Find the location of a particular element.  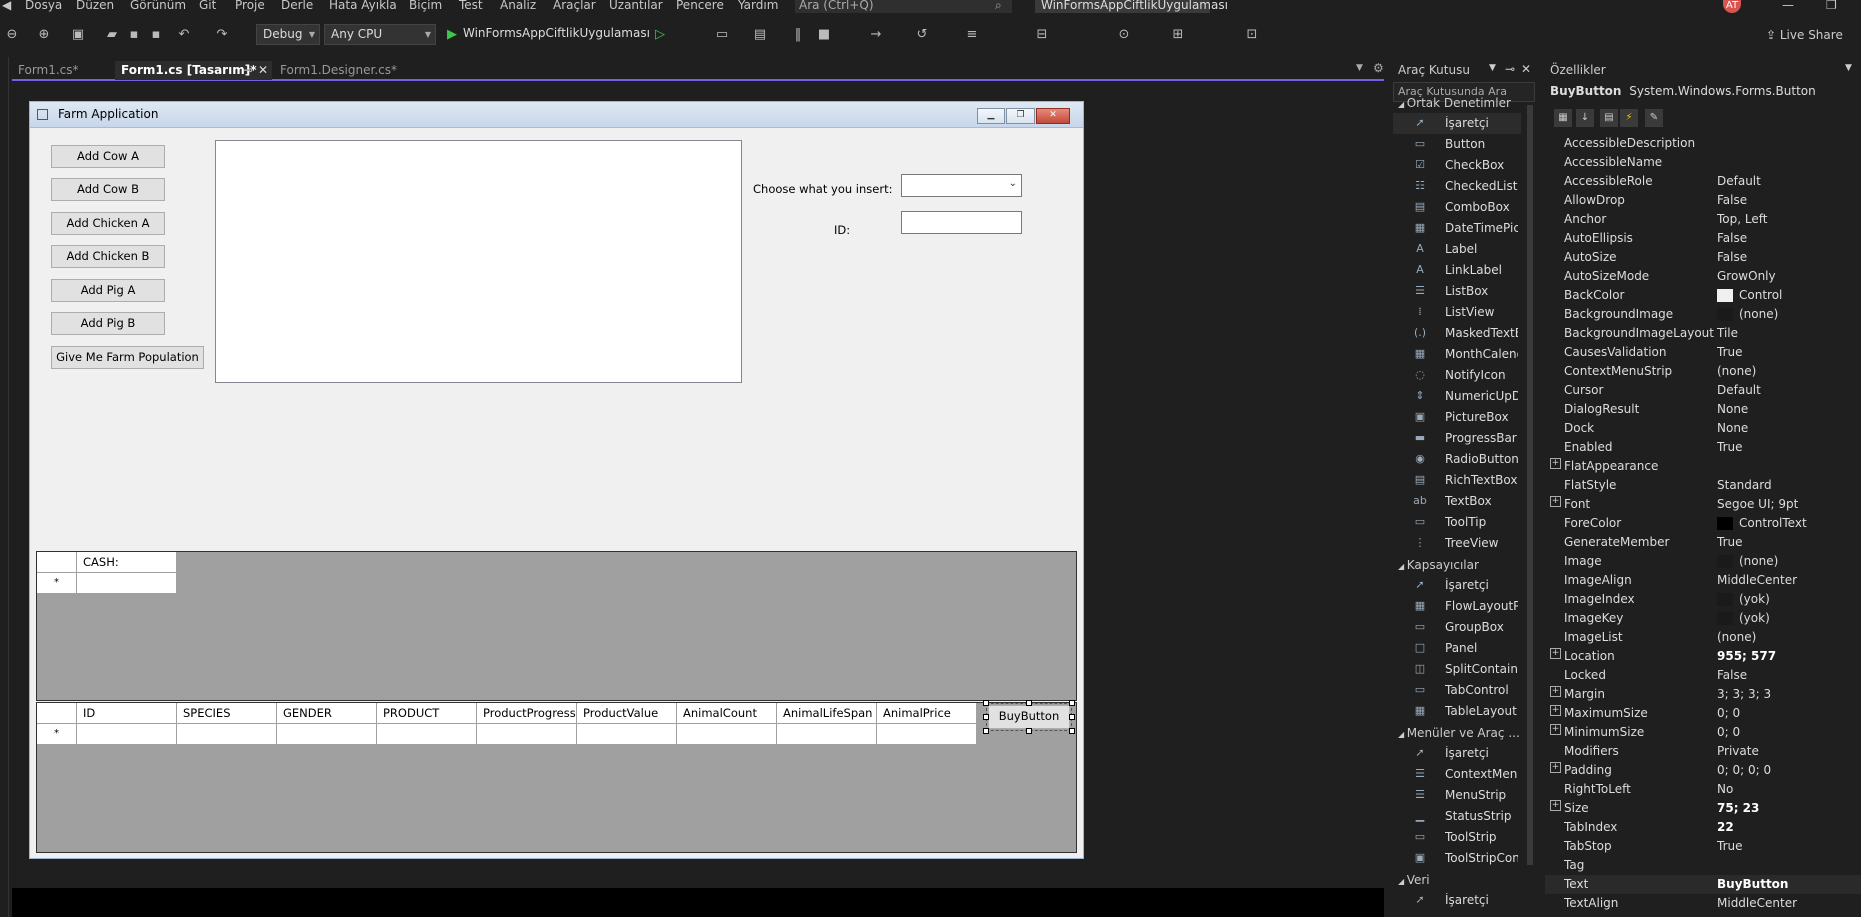

property-value: (yok) is located at coordinates (1787, 599).